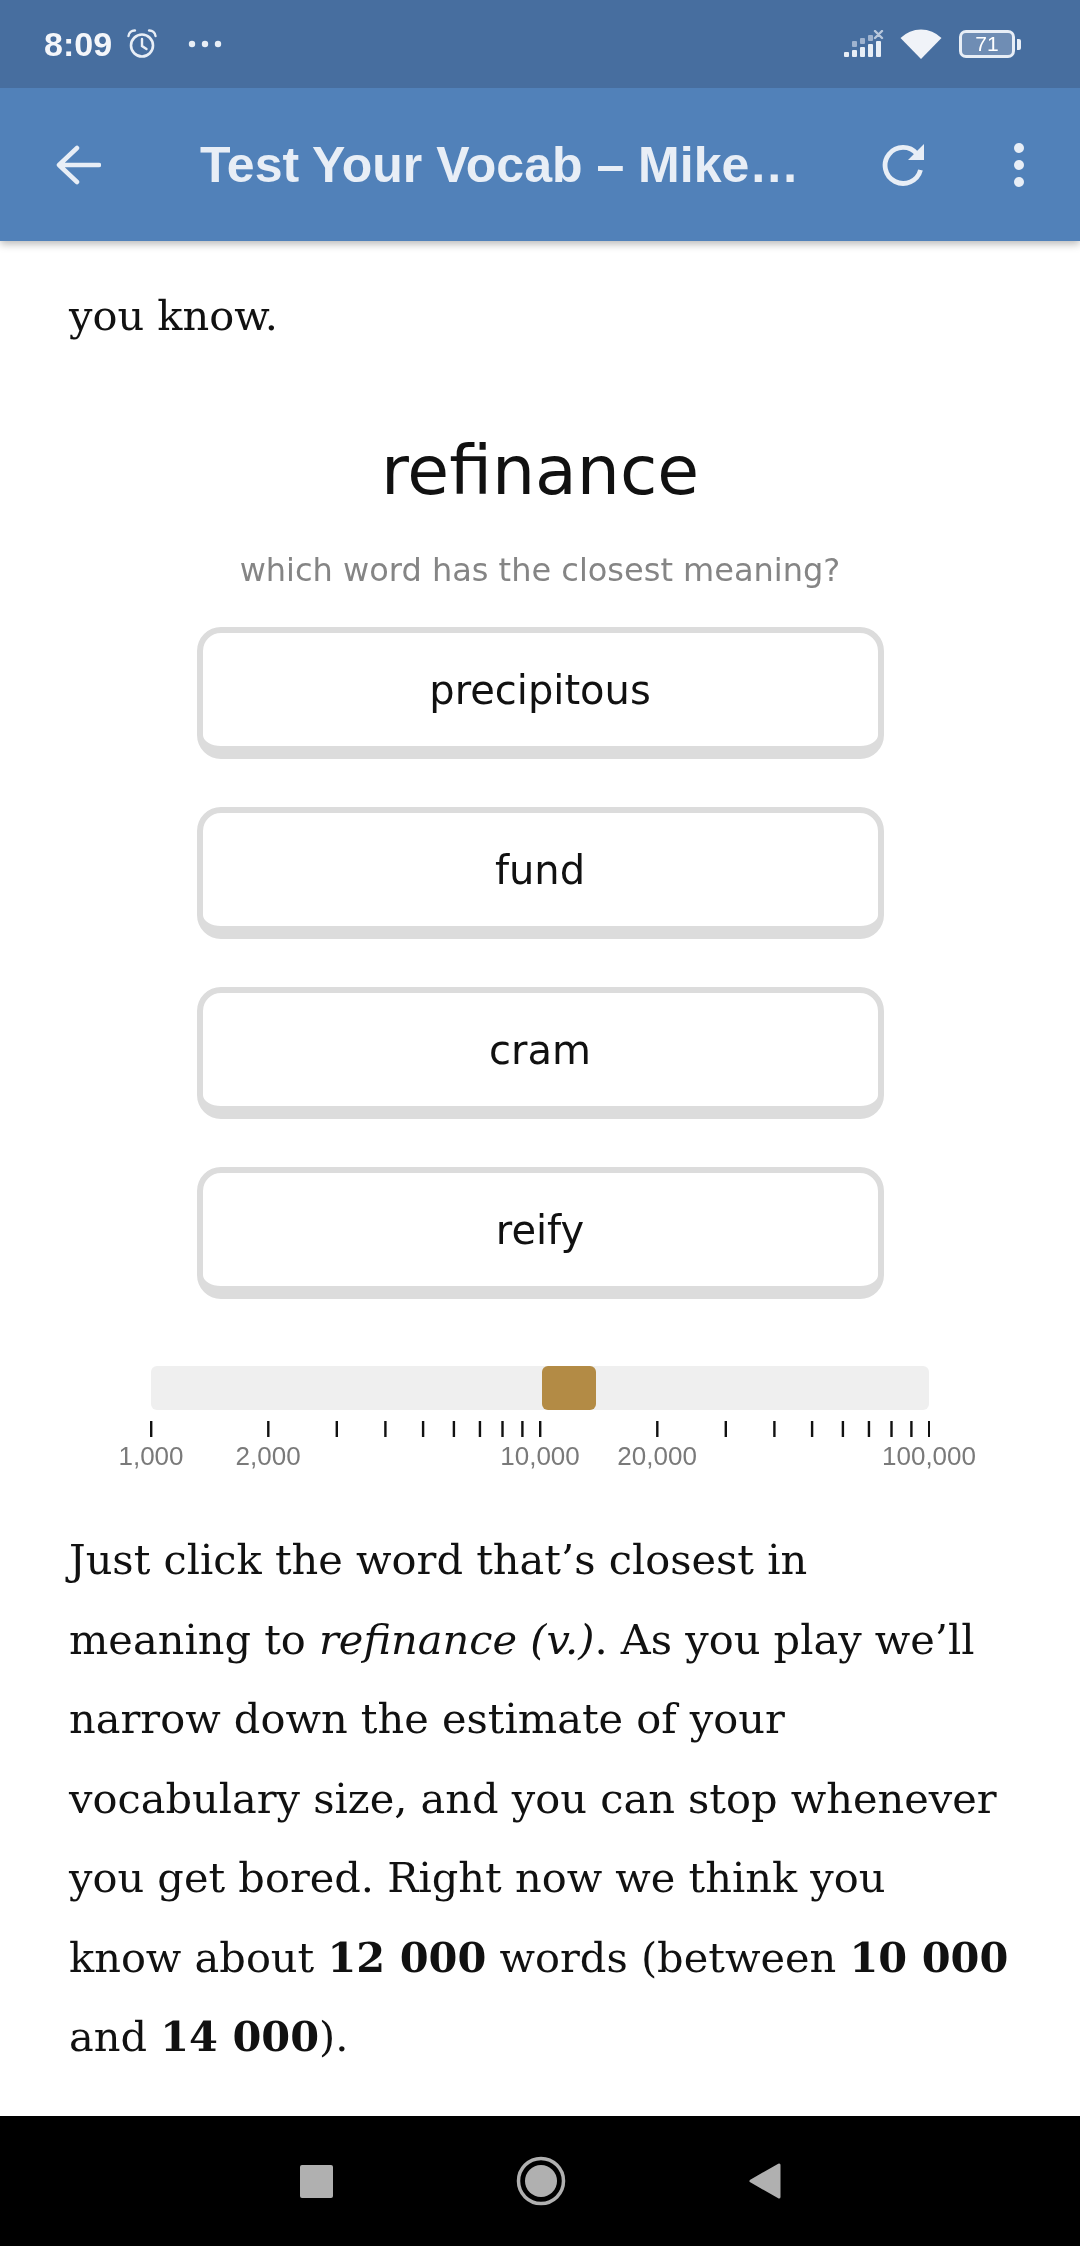 The image size is (1080, 2246). I want to click on scale-label: 20,000, so click(657, 1456).